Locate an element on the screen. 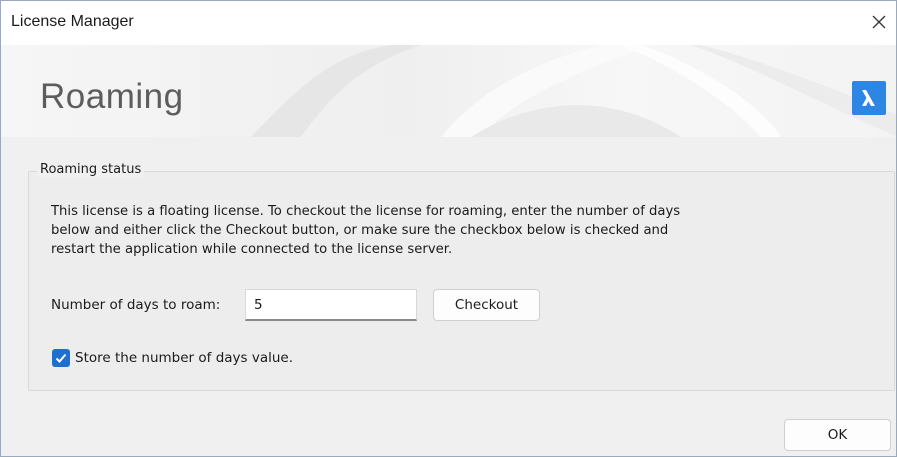 This screenshot has height=457, width=897. window-title: License Manager is located at coordinates (72, 21).